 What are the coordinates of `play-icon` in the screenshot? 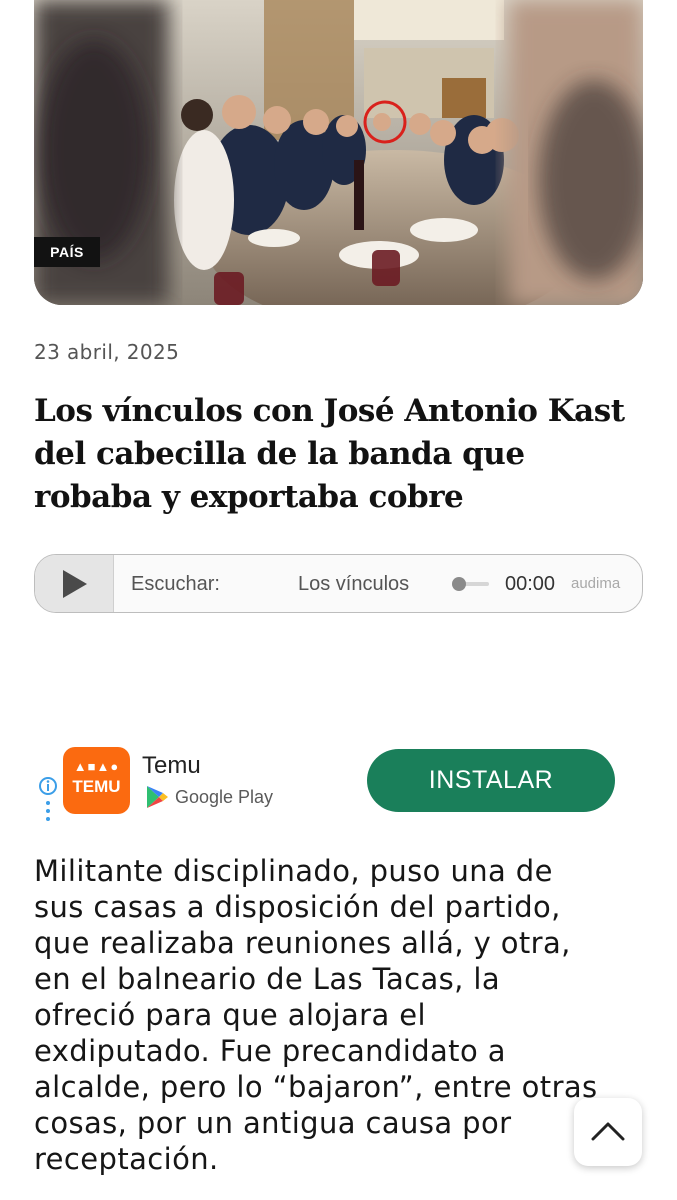 It's located at (75, 584).